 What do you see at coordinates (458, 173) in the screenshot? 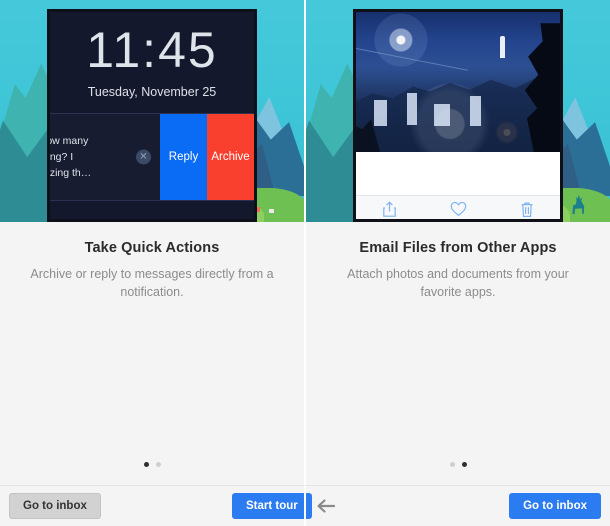
I see `photo-caption-area` at bounding box center [458, 173].